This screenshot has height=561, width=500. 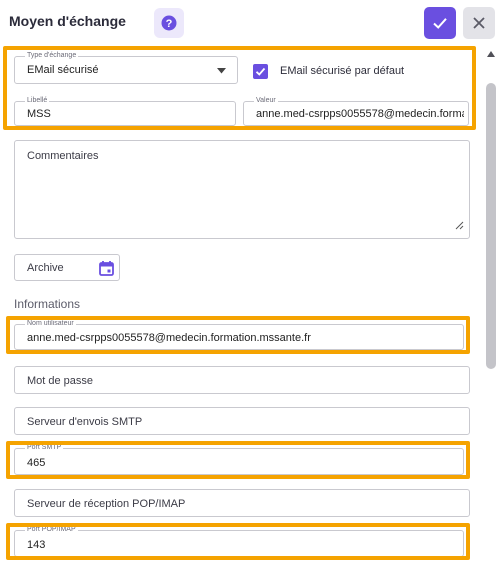 I want to click on informations-section-title: Informations, so click(x=47, y=304).